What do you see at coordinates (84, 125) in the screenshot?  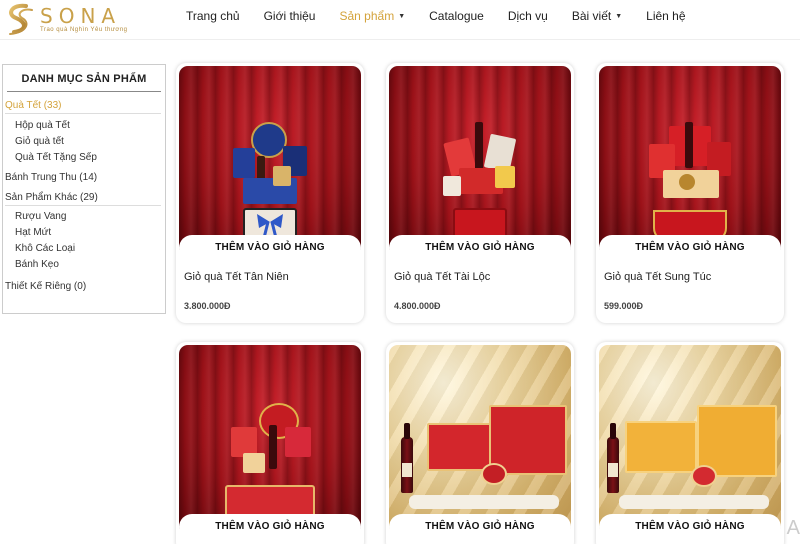 I see `subcategory-hop-qua-tet: Hộp quà Tết` at bounding box center [84, 125].